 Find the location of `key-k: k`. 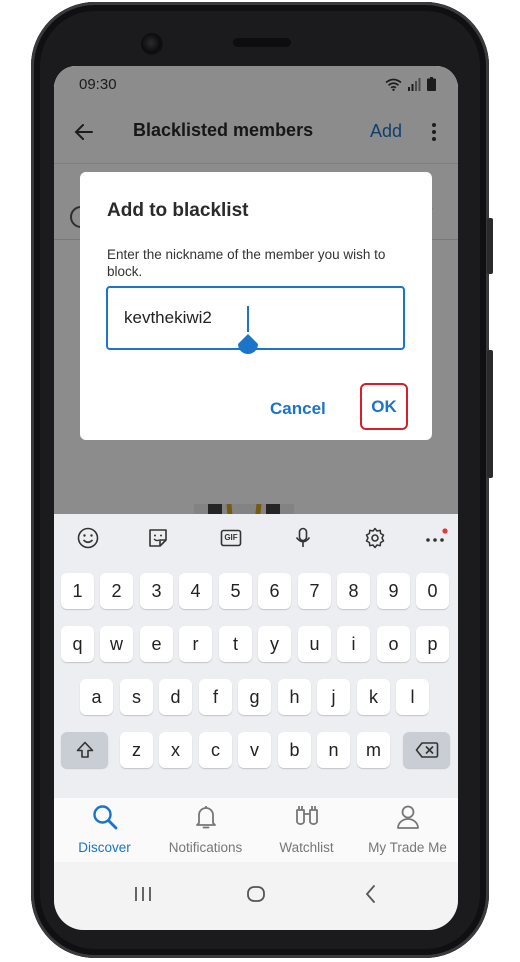

key-k: k is located at coordinates (373, 697).